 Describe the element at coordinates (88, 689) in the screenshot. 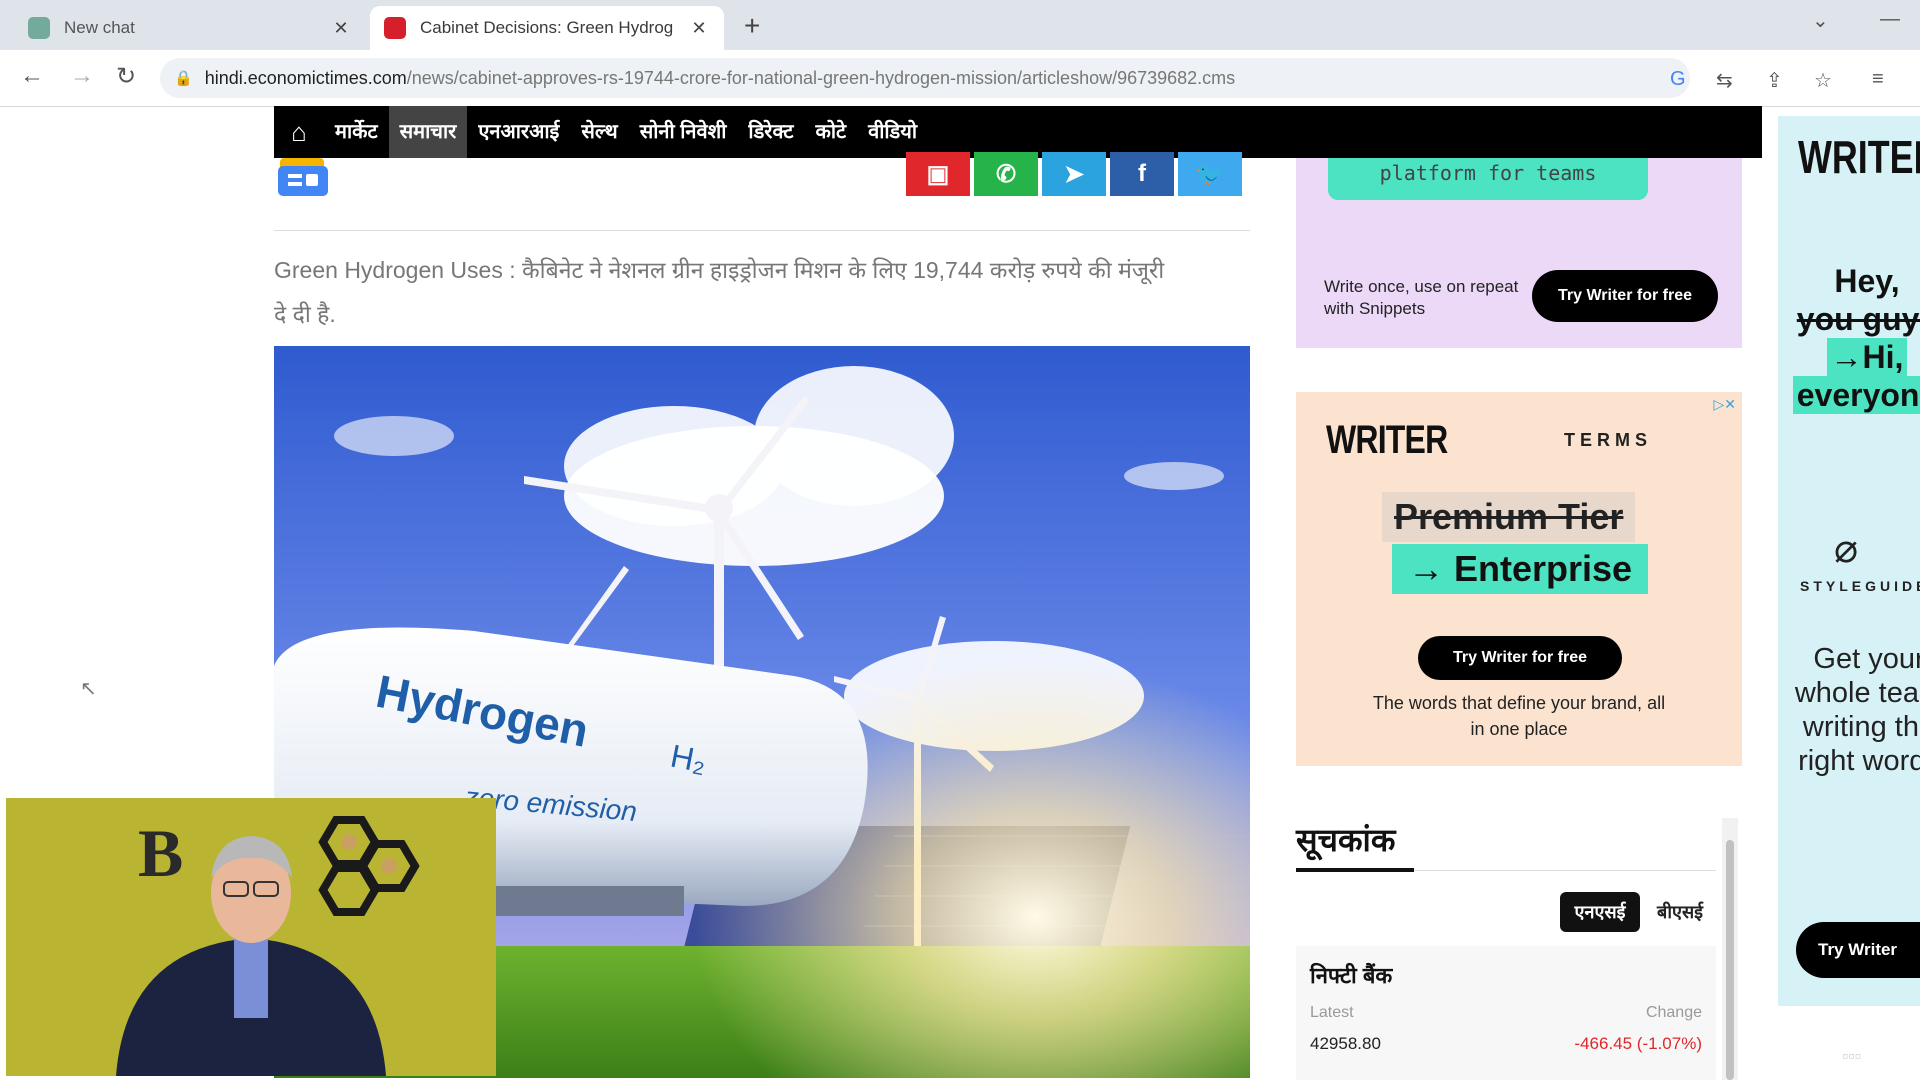

I see `mouse-cursor-icon: ↖` at that location.